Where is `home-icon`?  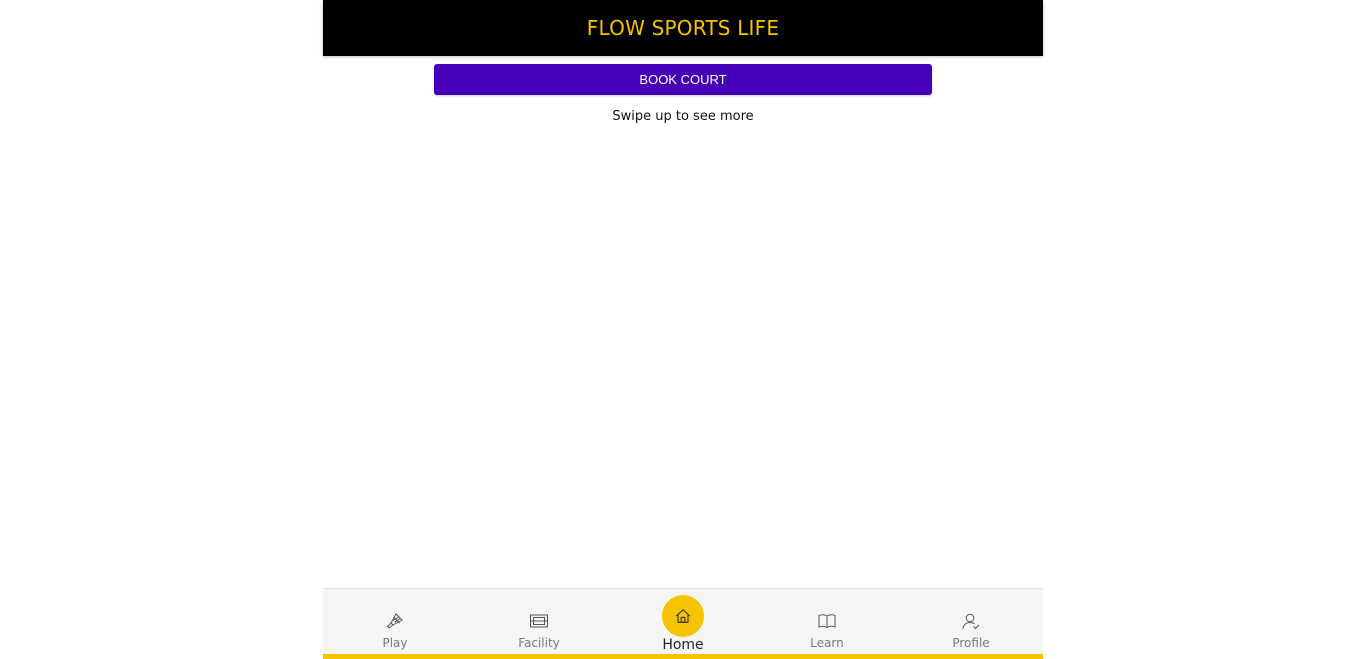 home-icon is located at coordinates (683, 615).